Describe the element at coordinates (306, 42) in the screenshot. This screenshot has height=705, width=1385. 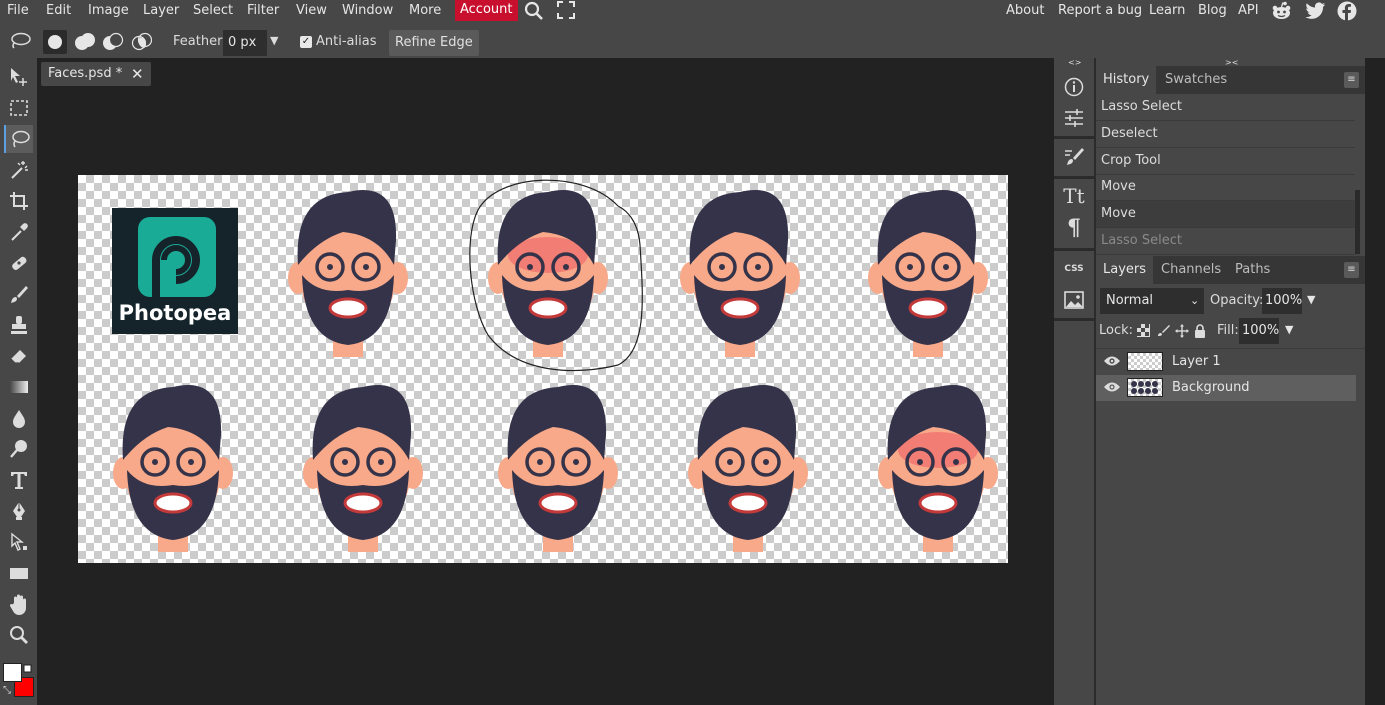
I see `antialias-checkbox: ✓` at that location.